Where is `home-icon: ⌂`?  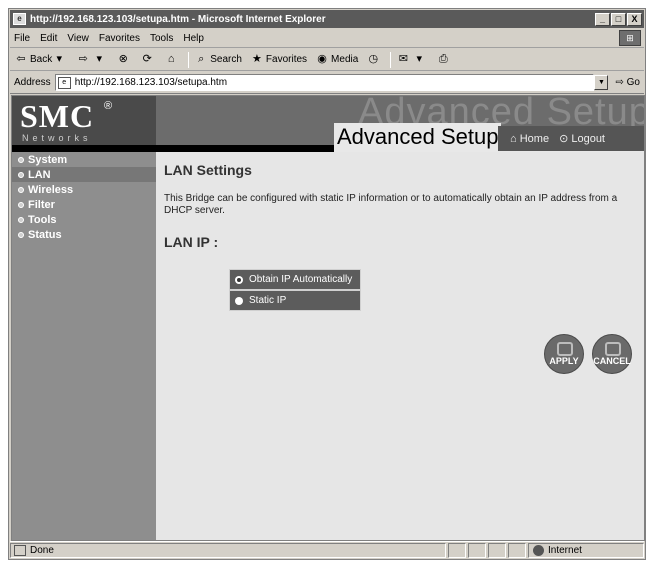
home-icon: ⌂ is located at coordinates (513, 138).